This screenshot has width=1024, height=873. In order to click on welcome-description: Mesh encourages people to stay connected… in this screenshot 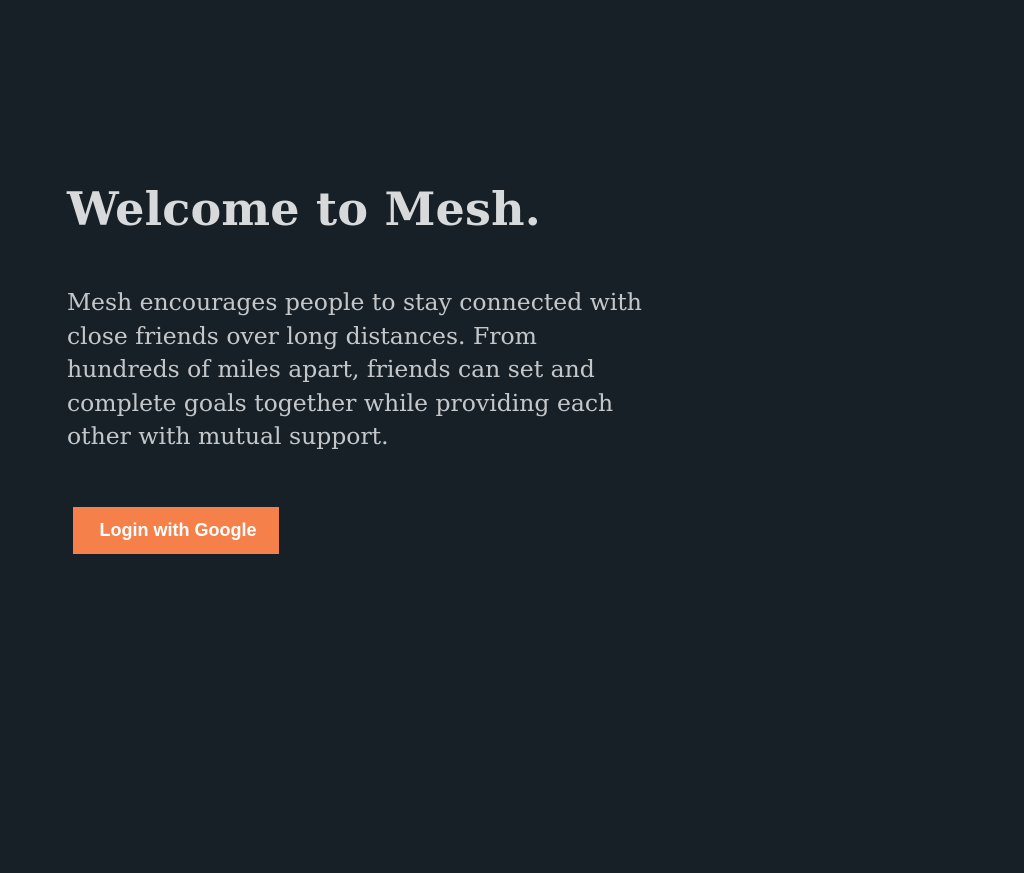, I will do `click(354, 369)`.